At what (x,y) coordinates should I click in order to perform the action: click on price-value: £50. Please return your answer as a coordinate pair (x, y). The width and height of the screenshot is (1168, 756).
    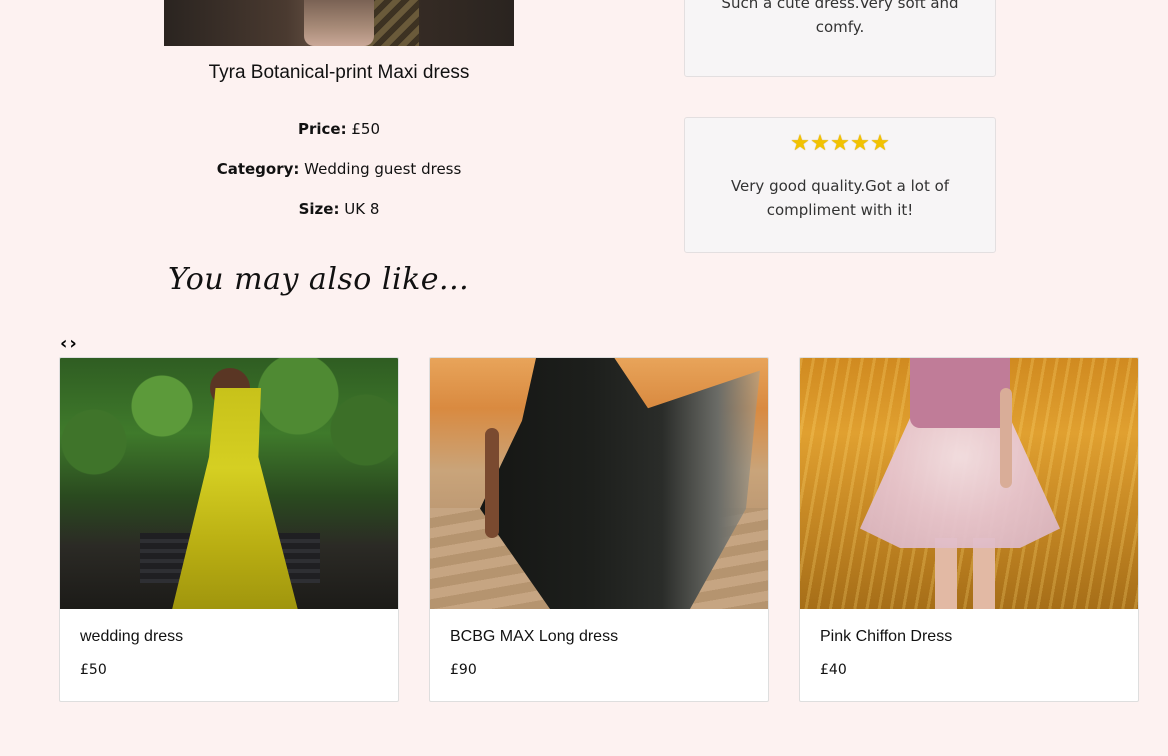
    Looking at the image, I should click on (366, 129).